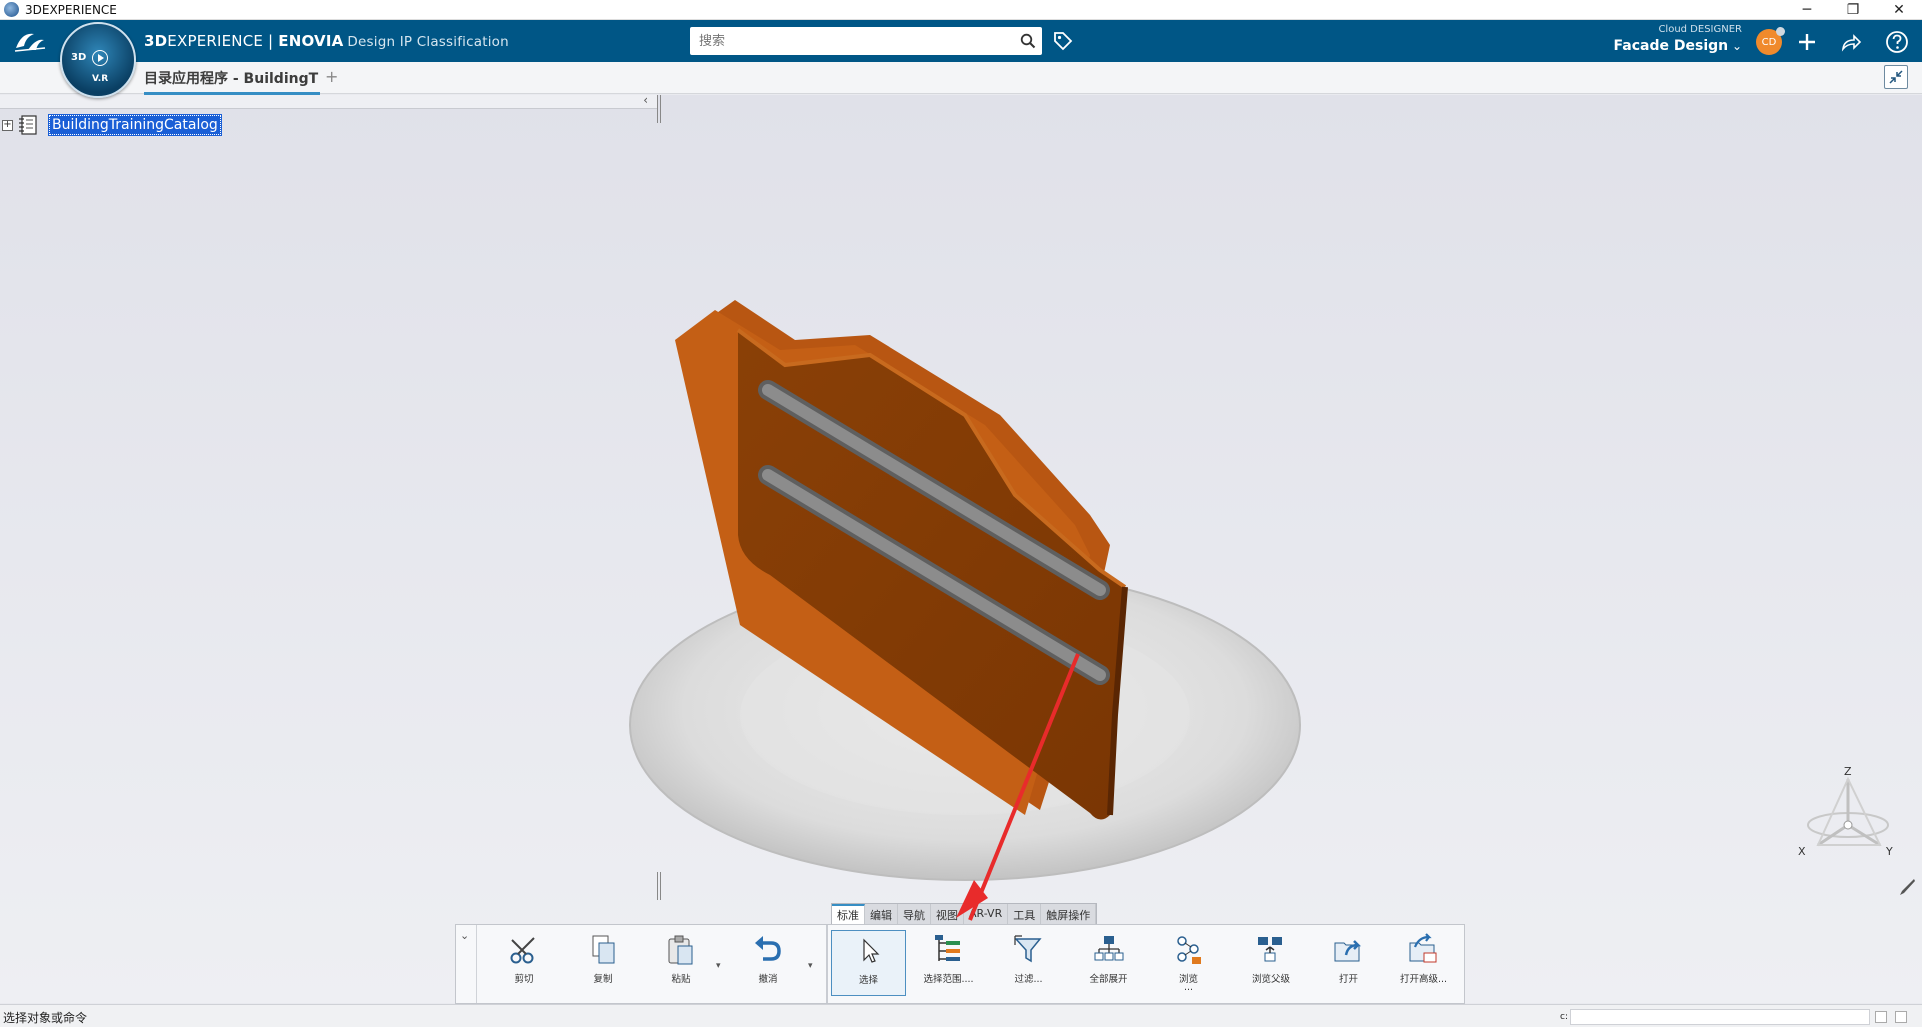 The width and height of the screenshot is (1922, 1027). I want to click on role-label: Cloud DESIGNER, so click(1700, 29).